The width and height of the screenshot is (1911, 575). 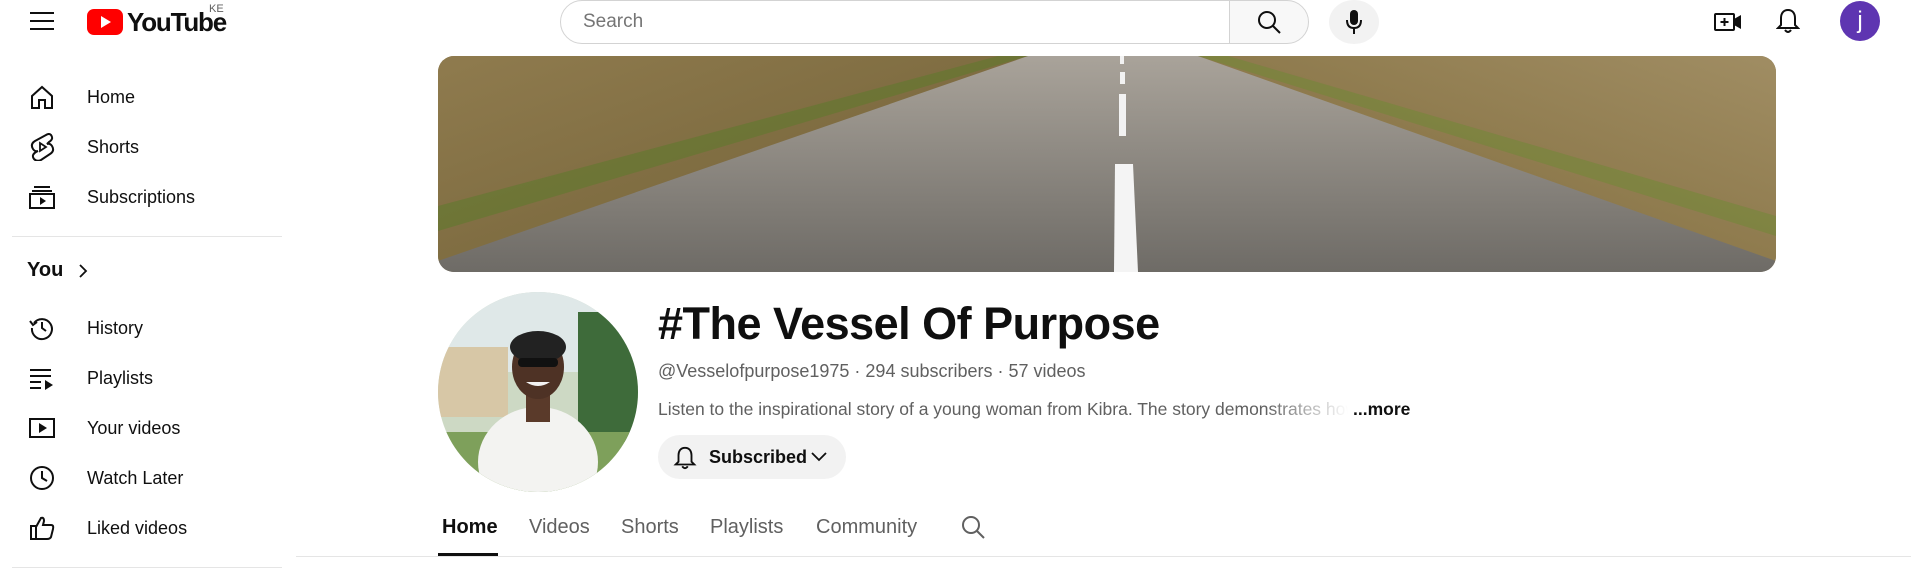 I want to click on watch-later-icon, so click(x=42, y=478).